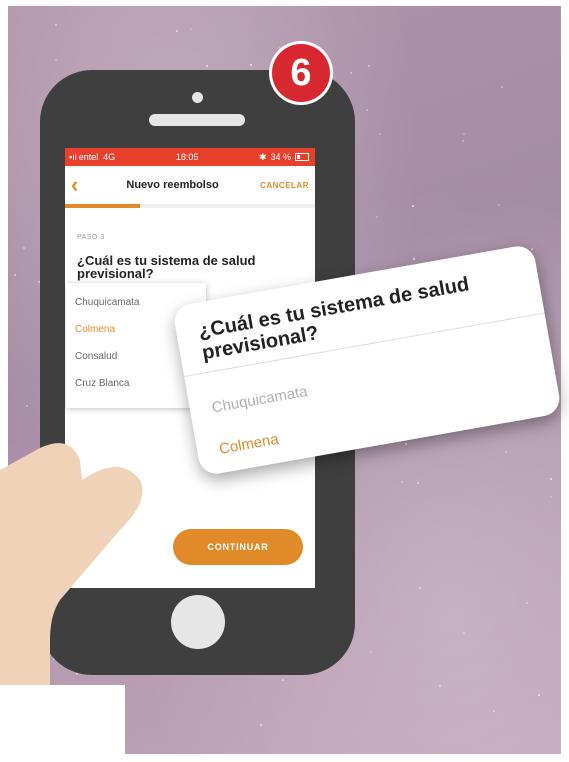  Describe the element at coordinates (88, 157) in the screenshot. I see `carrier-name: entel` at that location.